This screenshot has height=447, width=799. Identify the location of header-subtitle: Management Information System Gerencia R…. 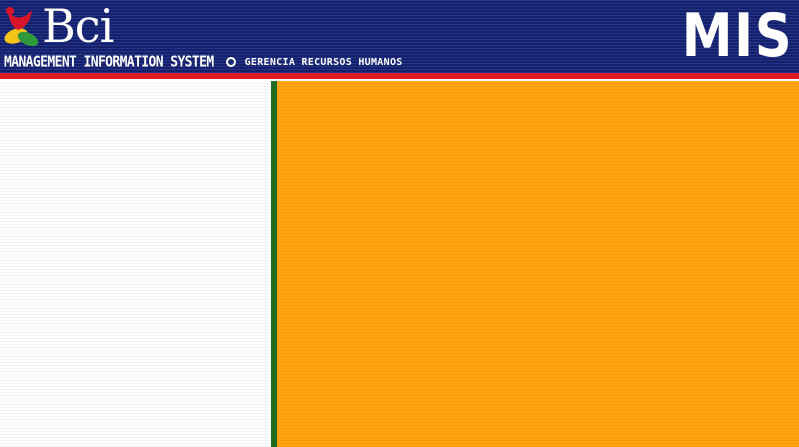
(203, 62).